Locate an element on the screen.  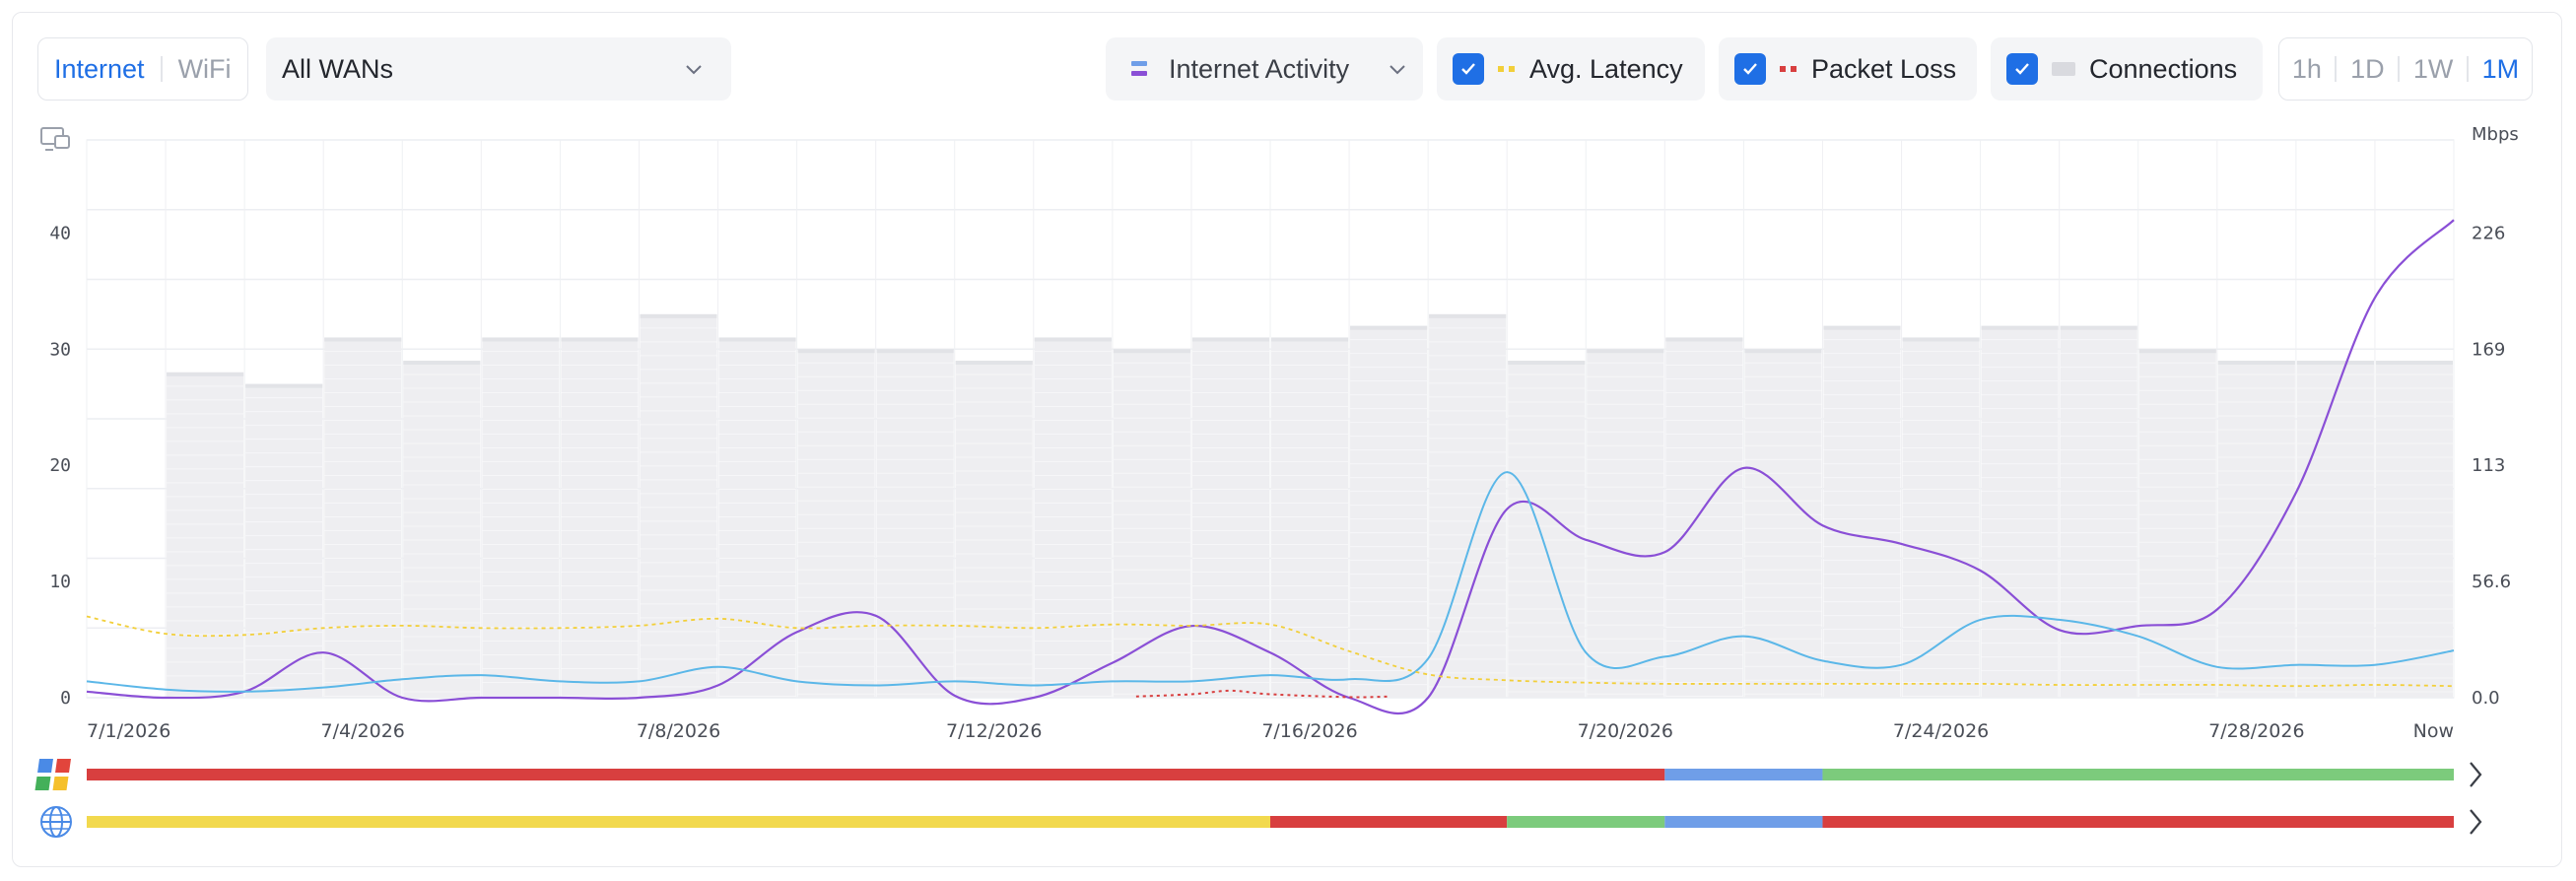
x-tick-label: Now is located at coordinates (2433, 731).